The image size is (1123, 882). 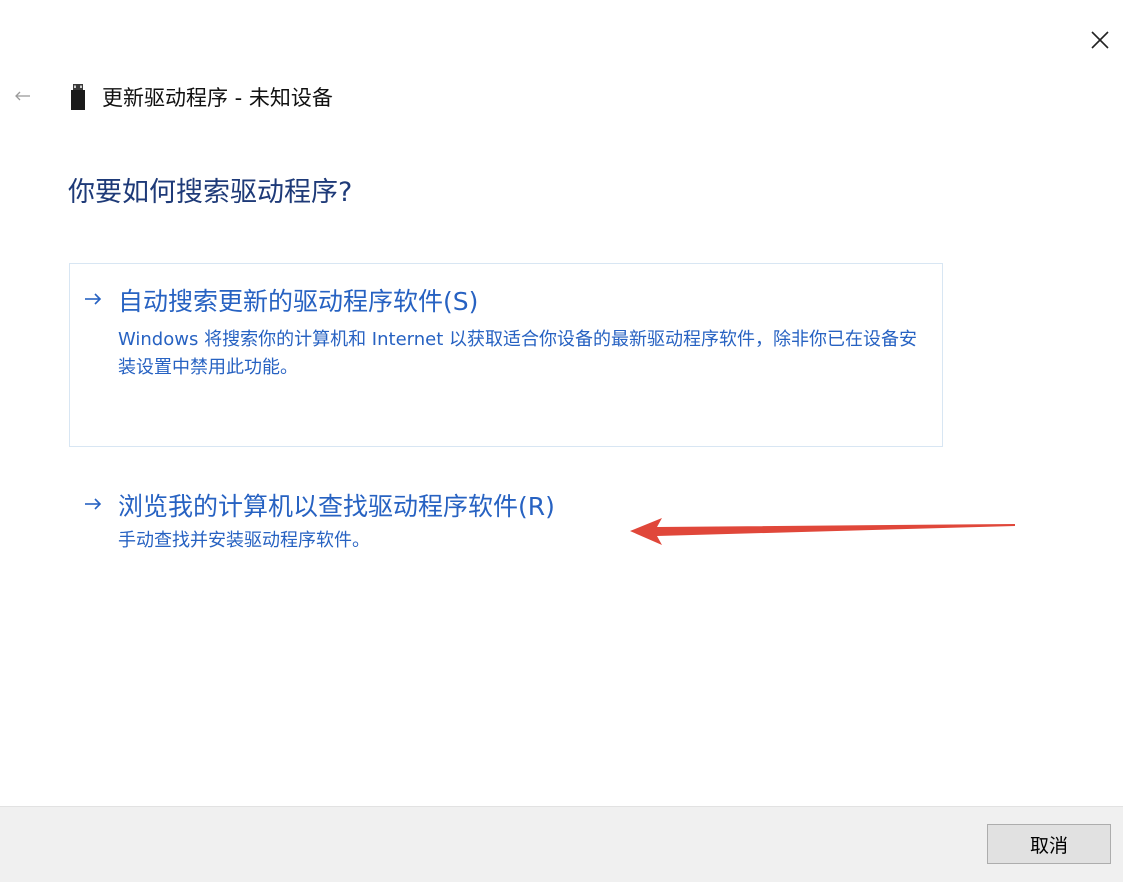 What do you see at coordinates (1049, 844) in the screenshot?
I see `cancel-button: 取消` at bounding box center [1049, 844].